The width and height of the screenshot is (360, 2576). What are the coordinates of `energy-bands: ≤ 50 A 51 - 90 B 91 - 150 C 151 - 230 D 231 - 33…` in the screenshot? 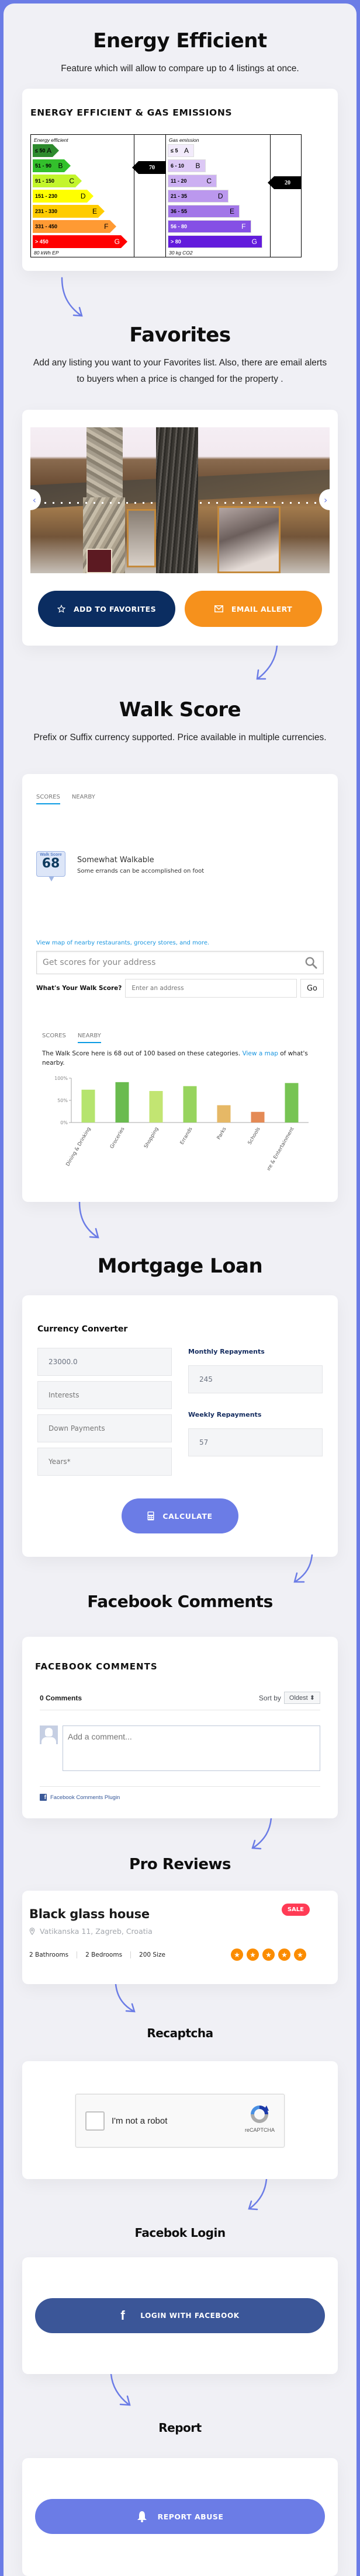 It's located at (82, 196).